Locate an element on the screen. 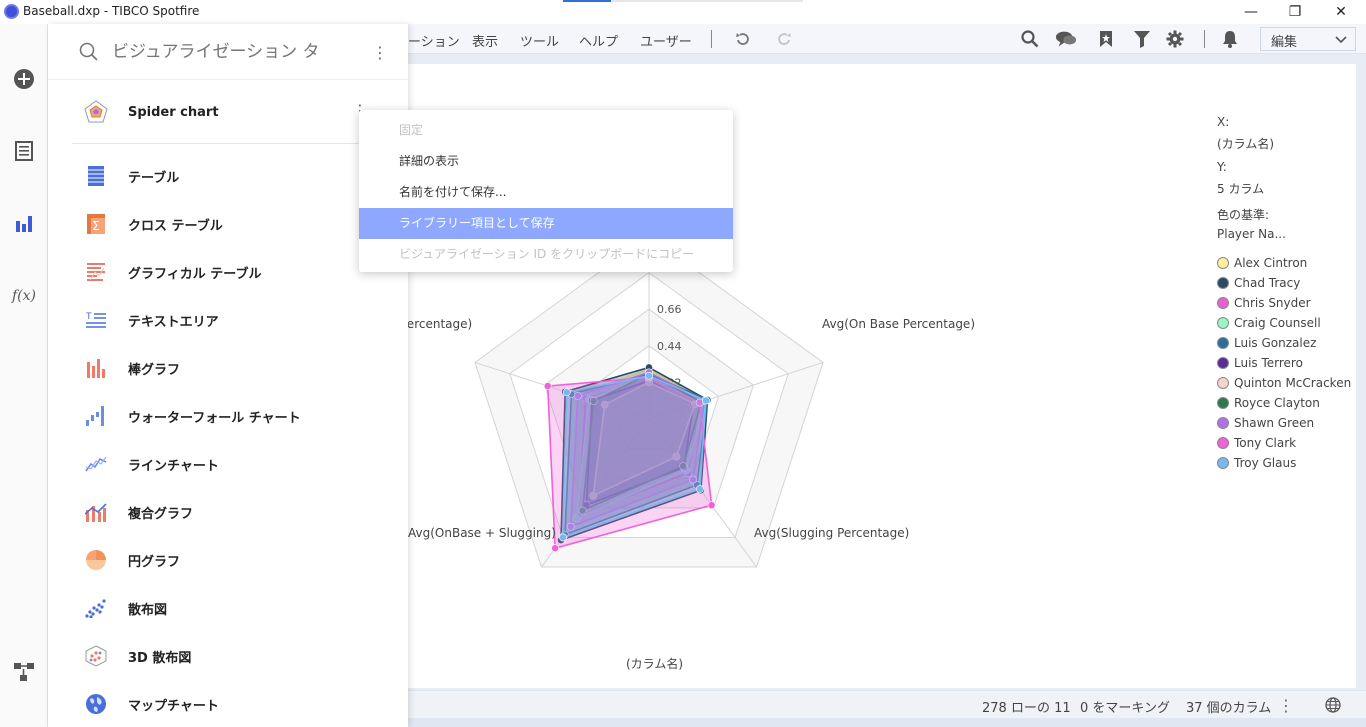  svg-text: T is located at coordinates (89, 317).